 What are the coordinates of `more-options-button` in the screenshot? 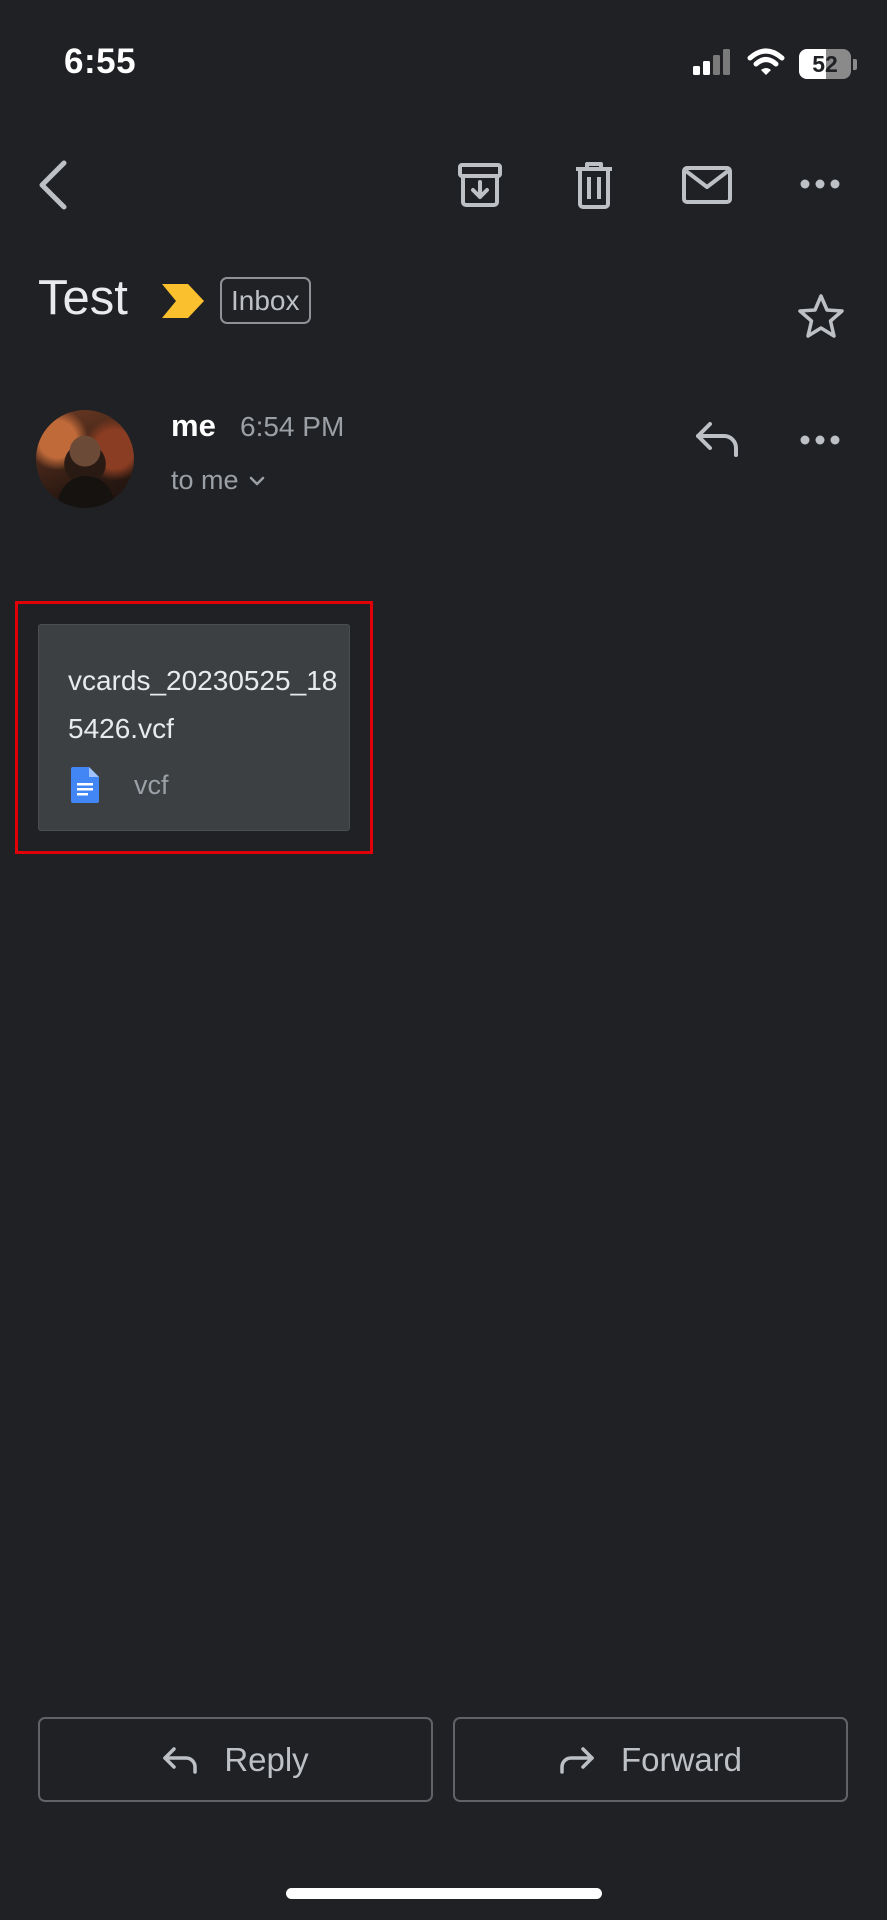 It's located at (820, 184).